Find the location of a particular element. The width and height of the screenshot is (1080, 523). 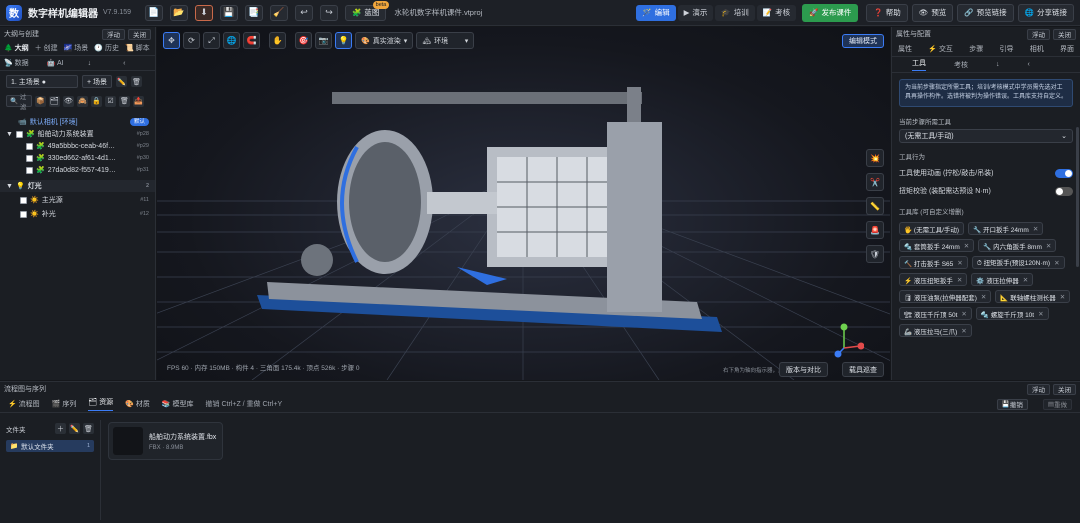

asset-card: 船舶动力系统装置.fbx FBX · 8.9MB is located at coordinates (165, 441).